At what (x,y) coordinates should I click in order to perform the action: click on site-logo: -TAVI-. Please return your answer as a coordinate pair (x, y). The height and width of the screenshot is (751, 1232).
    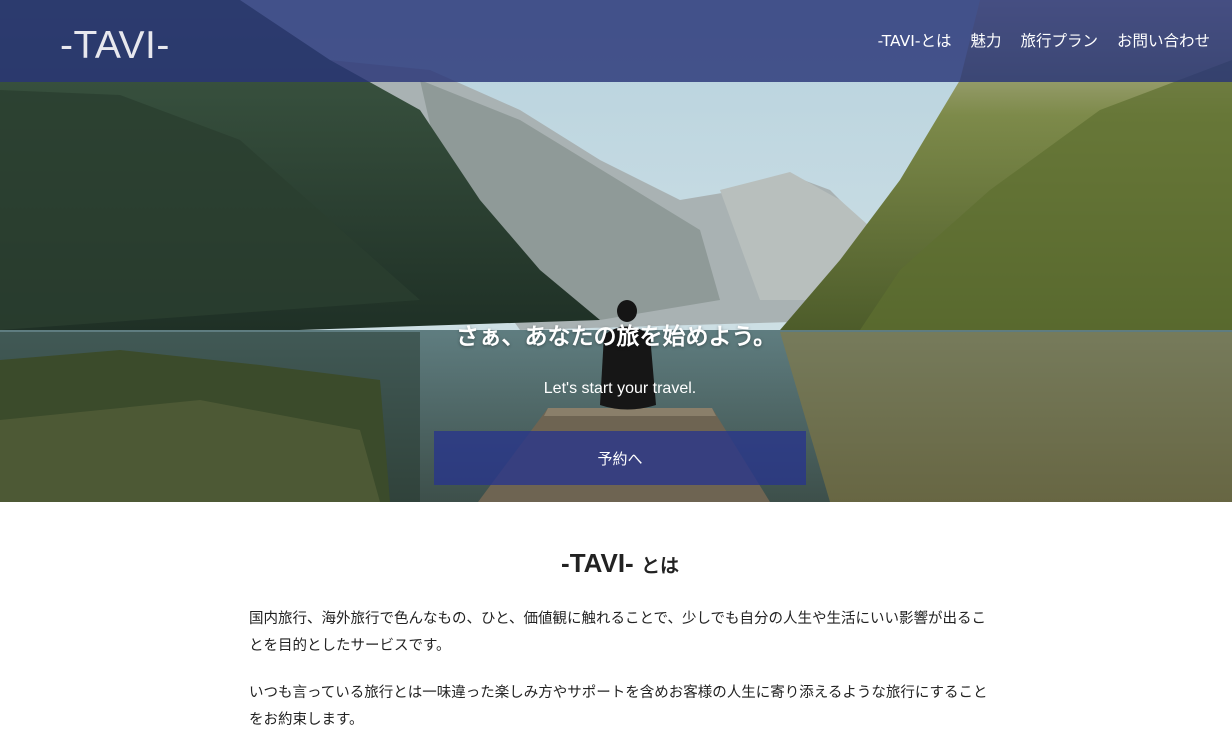
    Looking at the image, I should click on (115, 46).